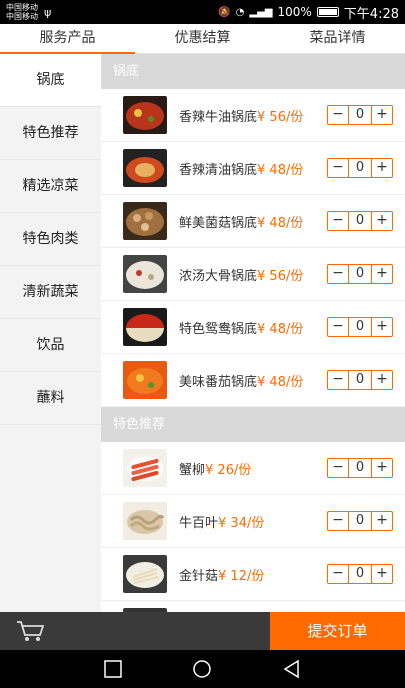 The image size is (405, 688). I want to click on tab-discount-checkout: 优惠结算, so click(202, 38).